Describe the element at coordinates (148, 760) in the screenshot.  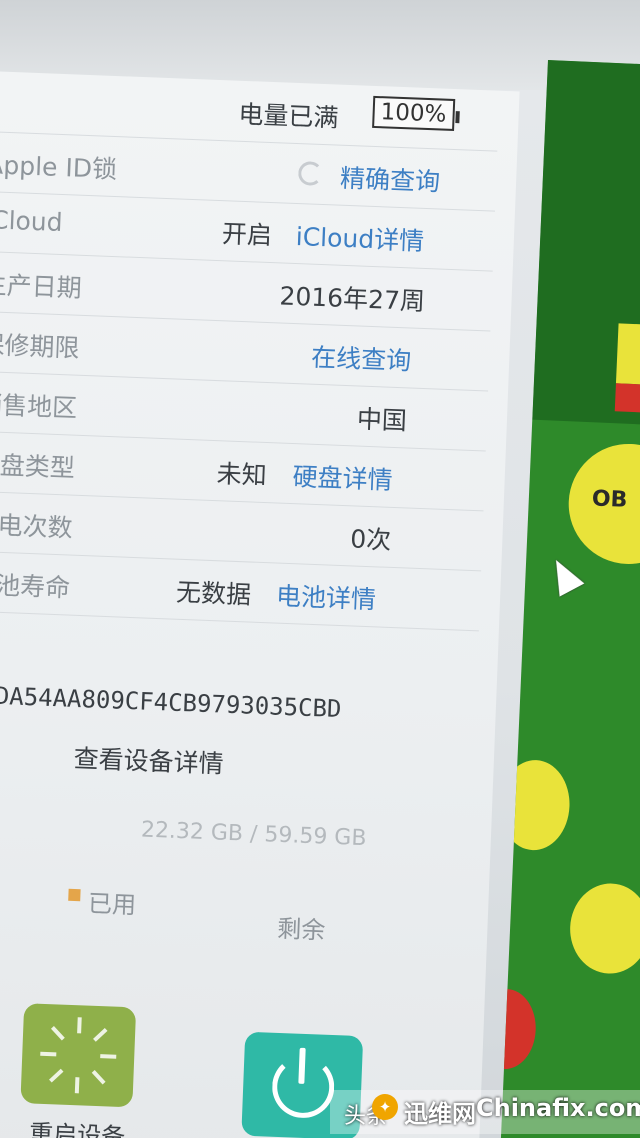
I see `view-device-details-button: 查看设备详情` at that location.